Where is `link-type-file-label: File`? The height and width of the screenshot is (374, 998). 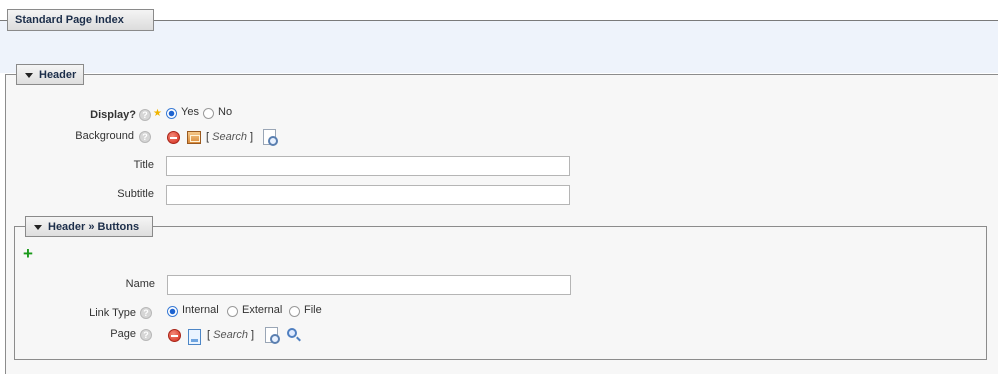 link-type-file-label: File is located at coordinates (313, 310).